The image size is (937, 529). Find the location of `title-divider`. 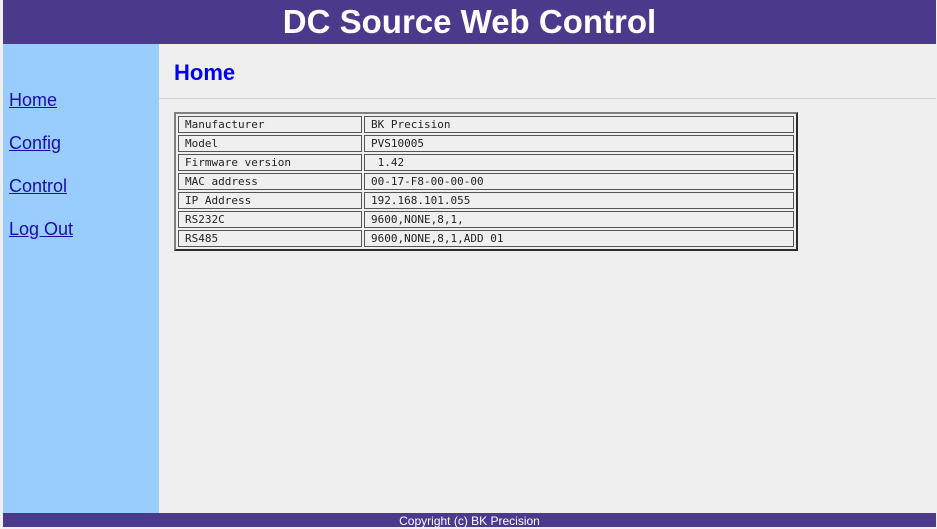

title-divider is located at coordinates (547, 98).